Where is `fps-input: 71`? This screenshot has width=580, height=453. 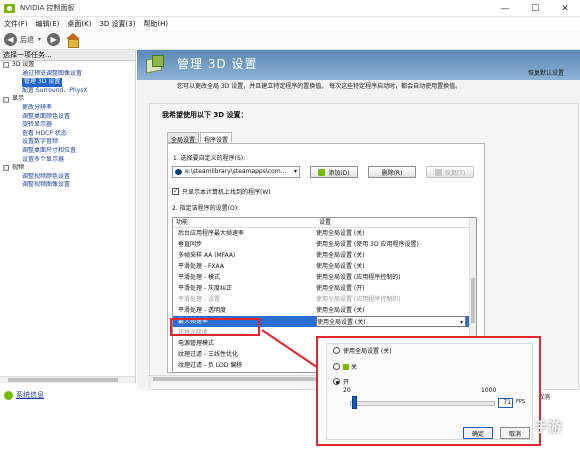 fps-input: 71 is located at coordinates (505, 403).